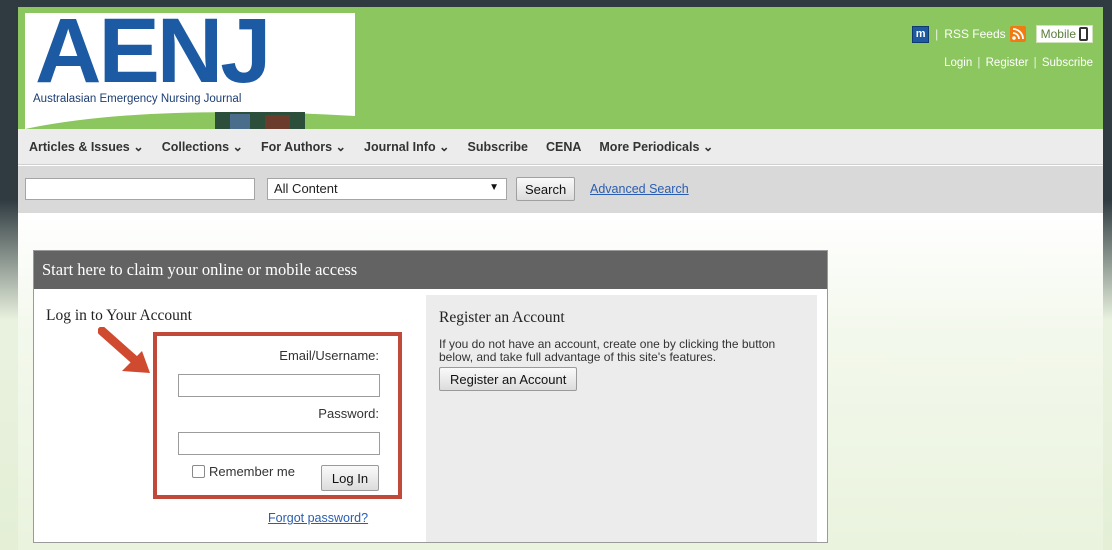 This screenshot has width=1112, height=550. Describe the element at coordinates (279, 385) in the screenshot. I see `email-field` at that location.